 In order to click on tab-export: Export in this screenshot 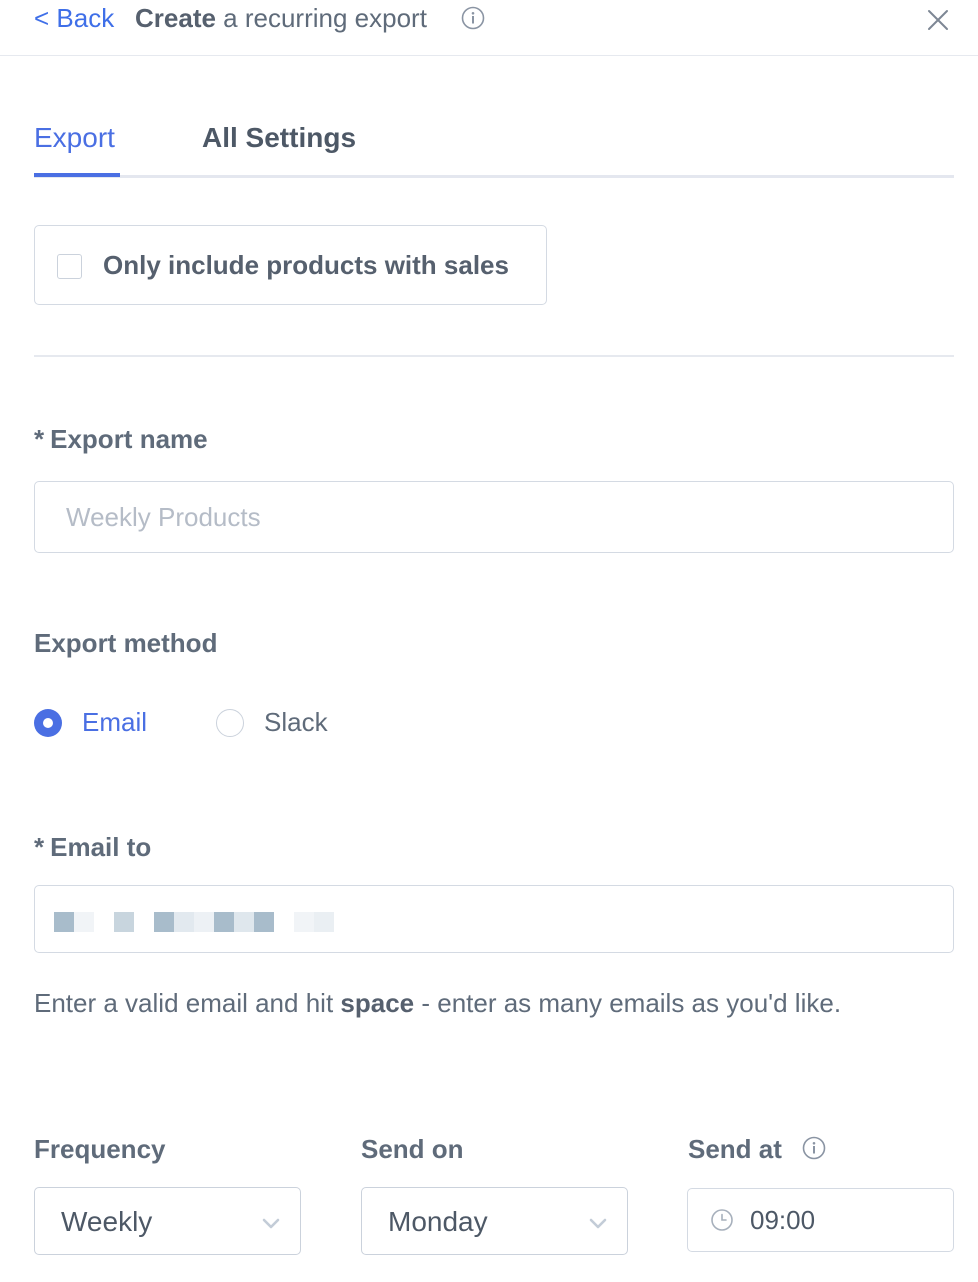, I will do `click(74, 138)`.